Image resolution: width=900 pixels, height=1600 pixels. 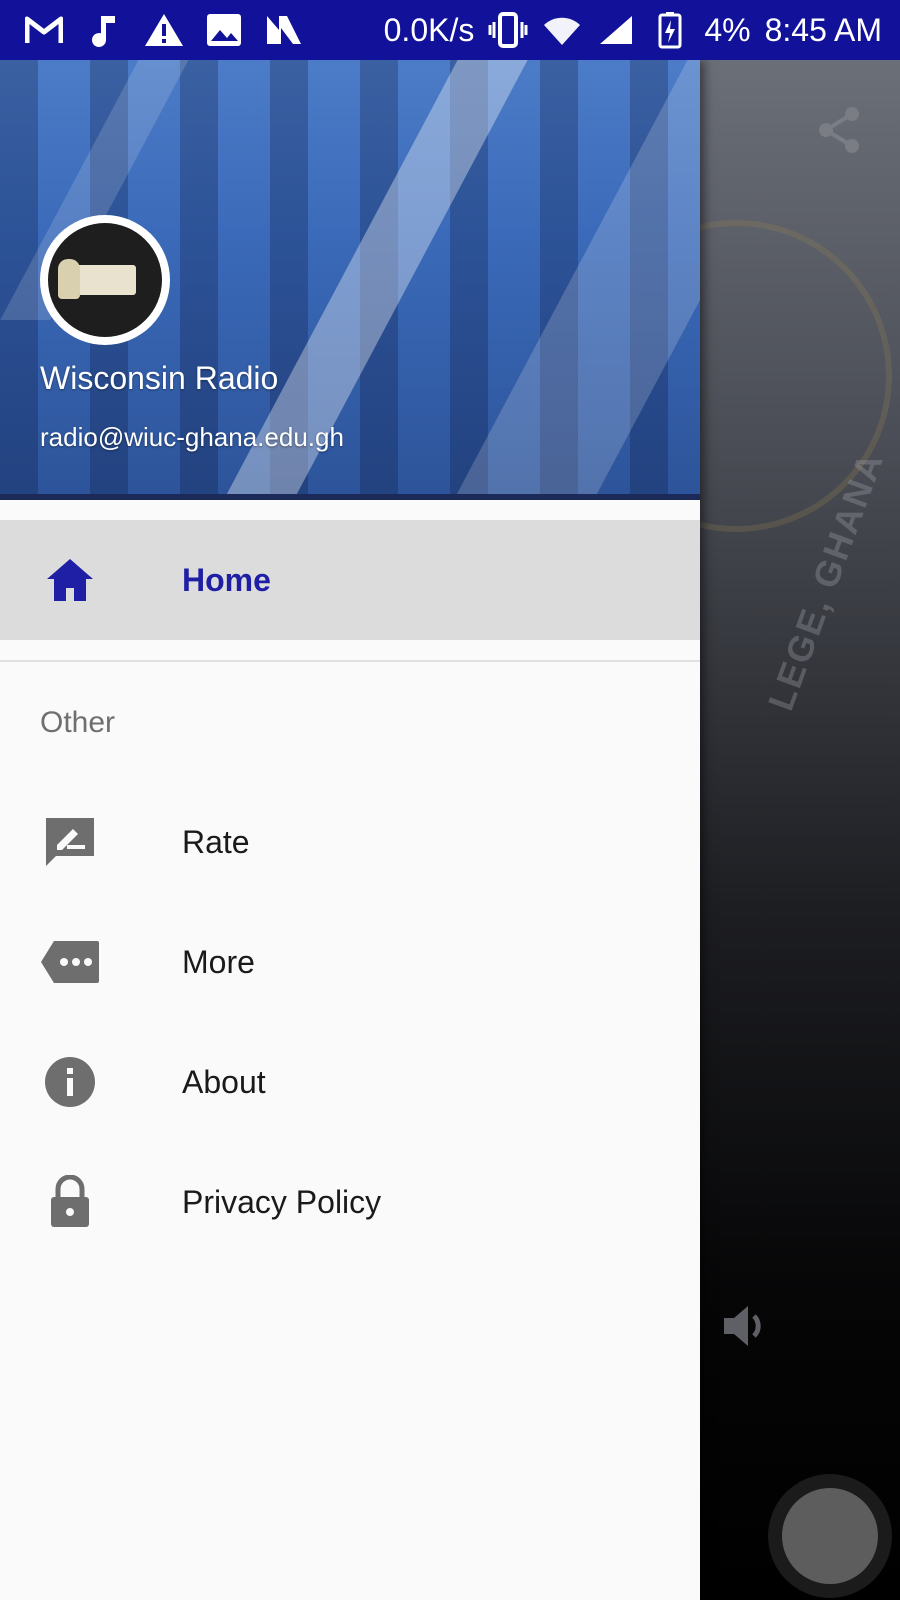 What do you see at coordinates (284, 30) in the screenshot?
I see `n-app-icon` at bounding box center [284, 30].